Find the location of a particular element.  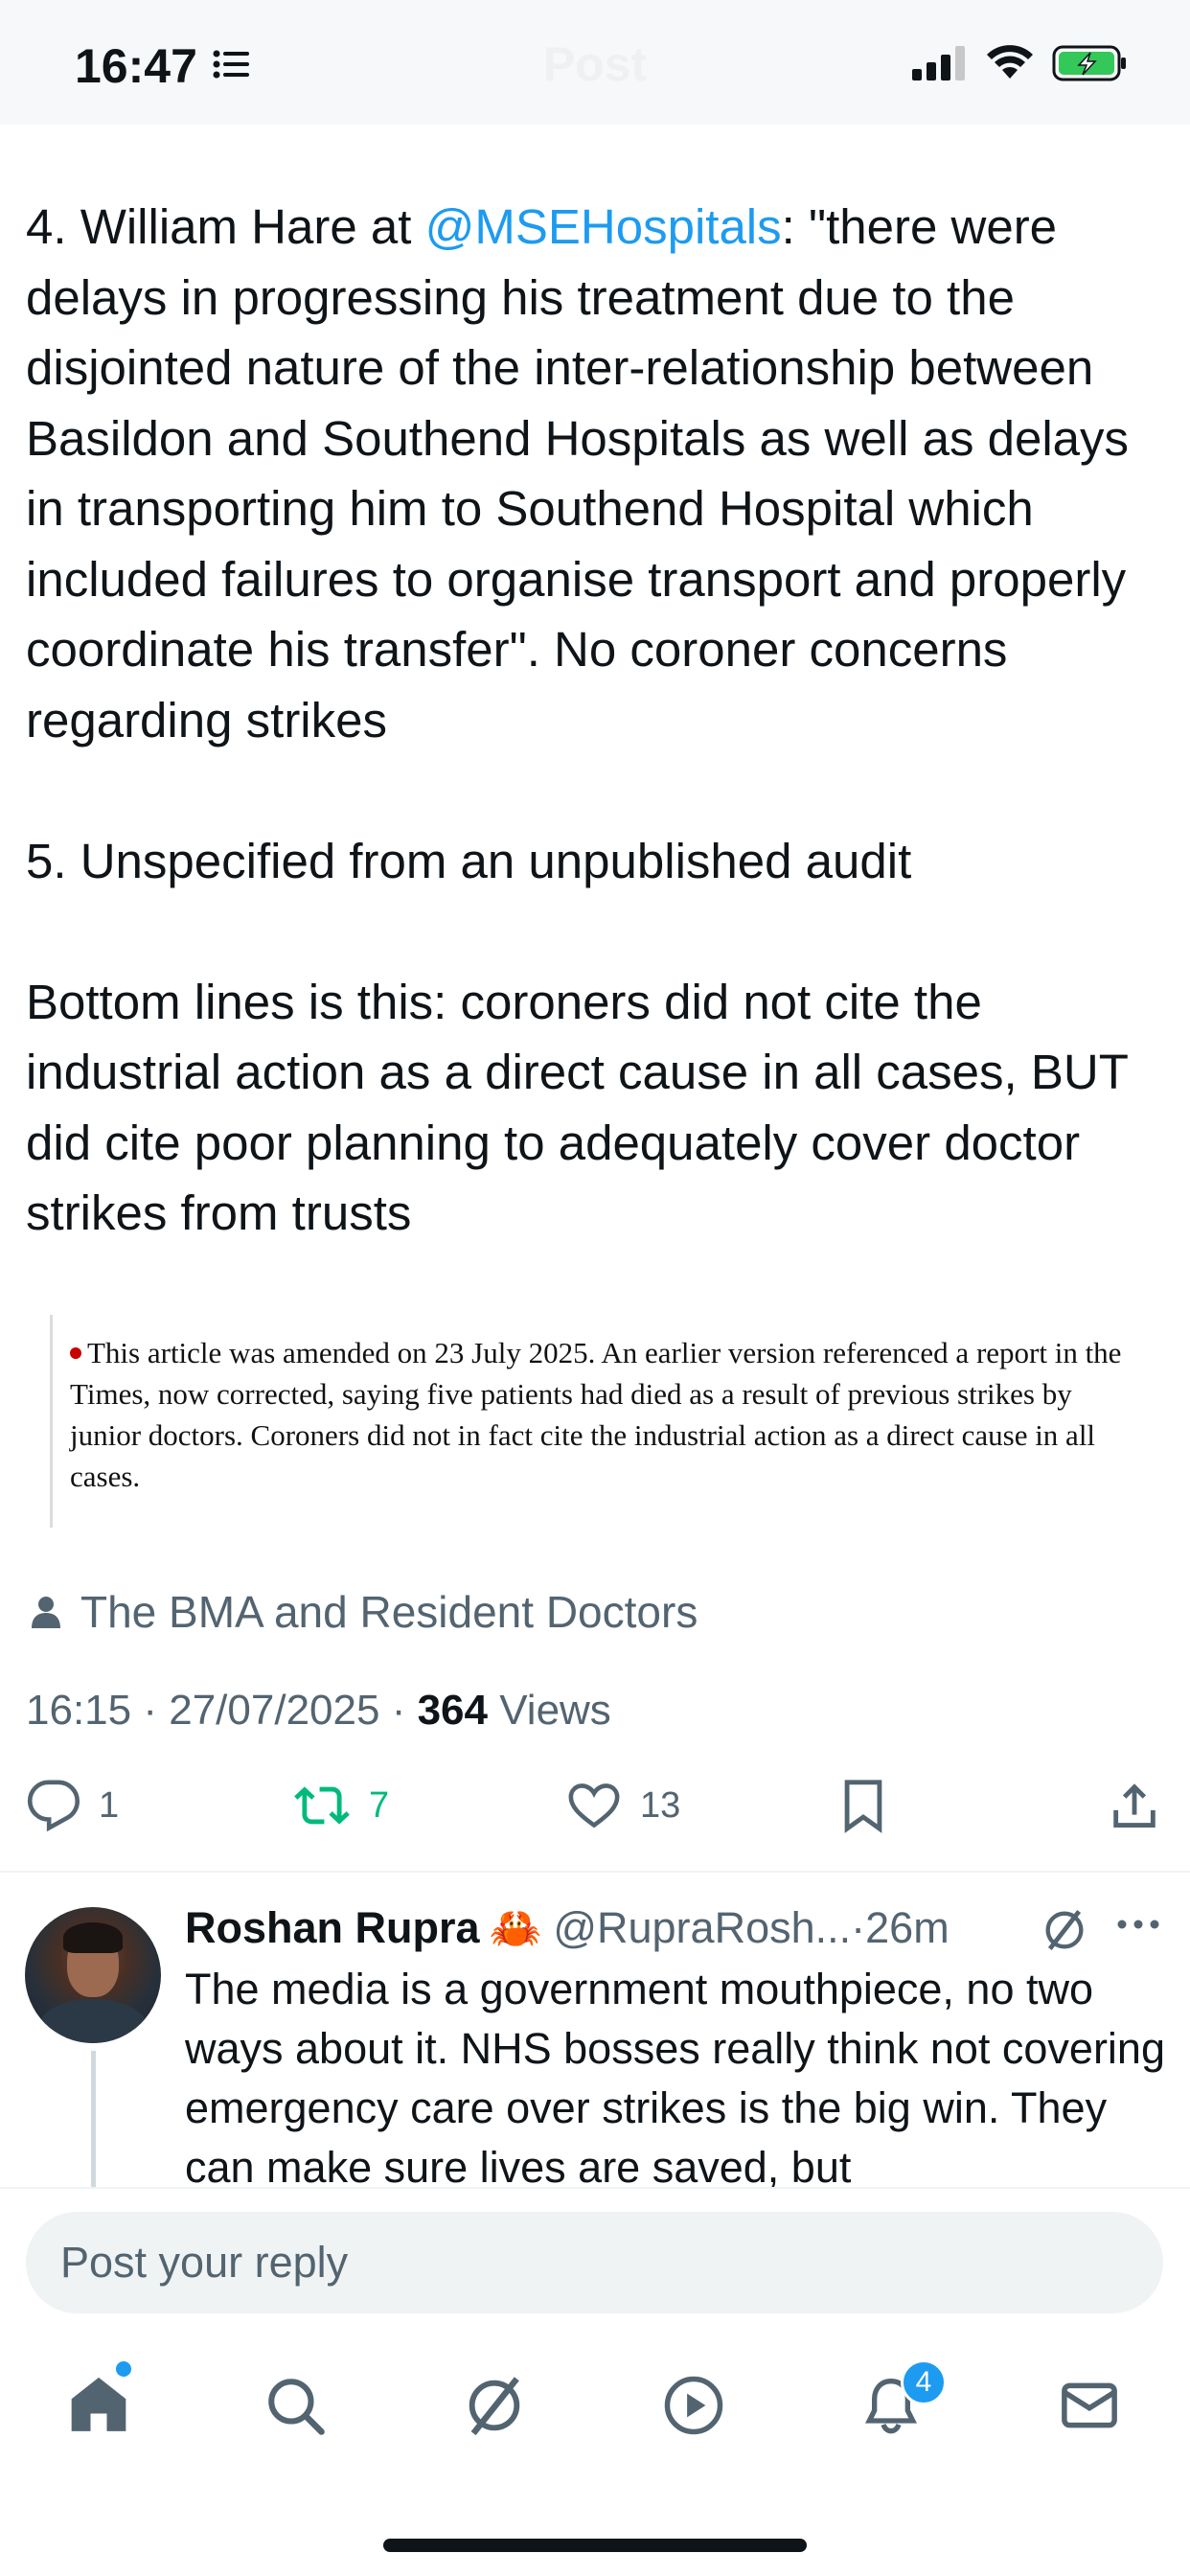

tab-bar is located at coordinates (595, 2405).